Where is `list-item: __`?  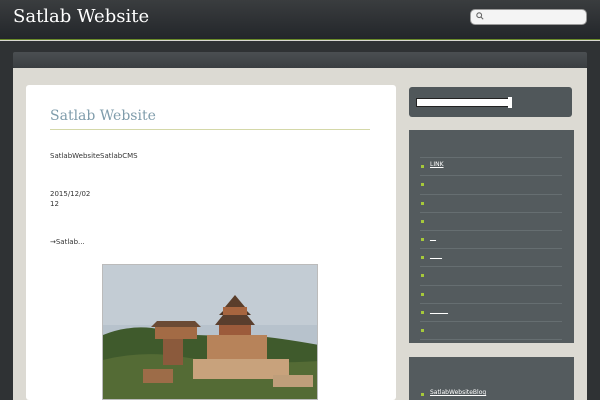
list-item: __ is located at coordinates (491, 240).